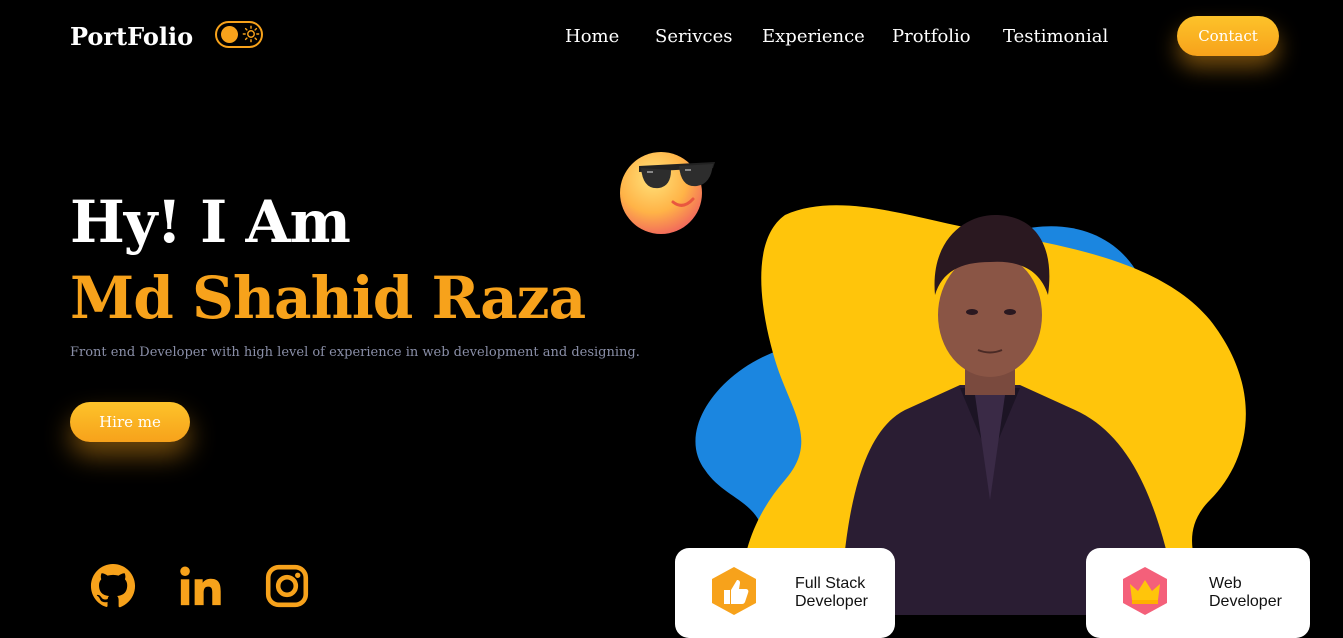  Describe the element at coordinates (287, 586) in the screenshot. I see `instagram-icon` at that location.